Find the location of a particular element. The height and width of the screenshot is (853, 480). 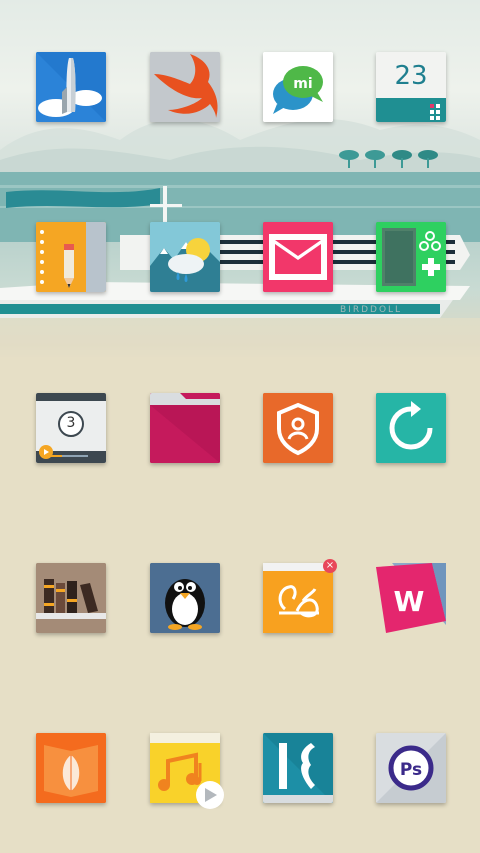

k-launcher-icon is located at coordinates (298, 768).